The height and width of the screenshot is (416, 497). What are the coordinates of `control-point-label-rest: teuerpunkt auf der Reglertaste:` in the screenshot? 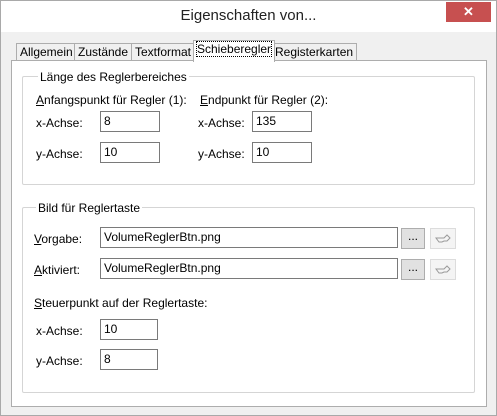 It's located at (125, 303).